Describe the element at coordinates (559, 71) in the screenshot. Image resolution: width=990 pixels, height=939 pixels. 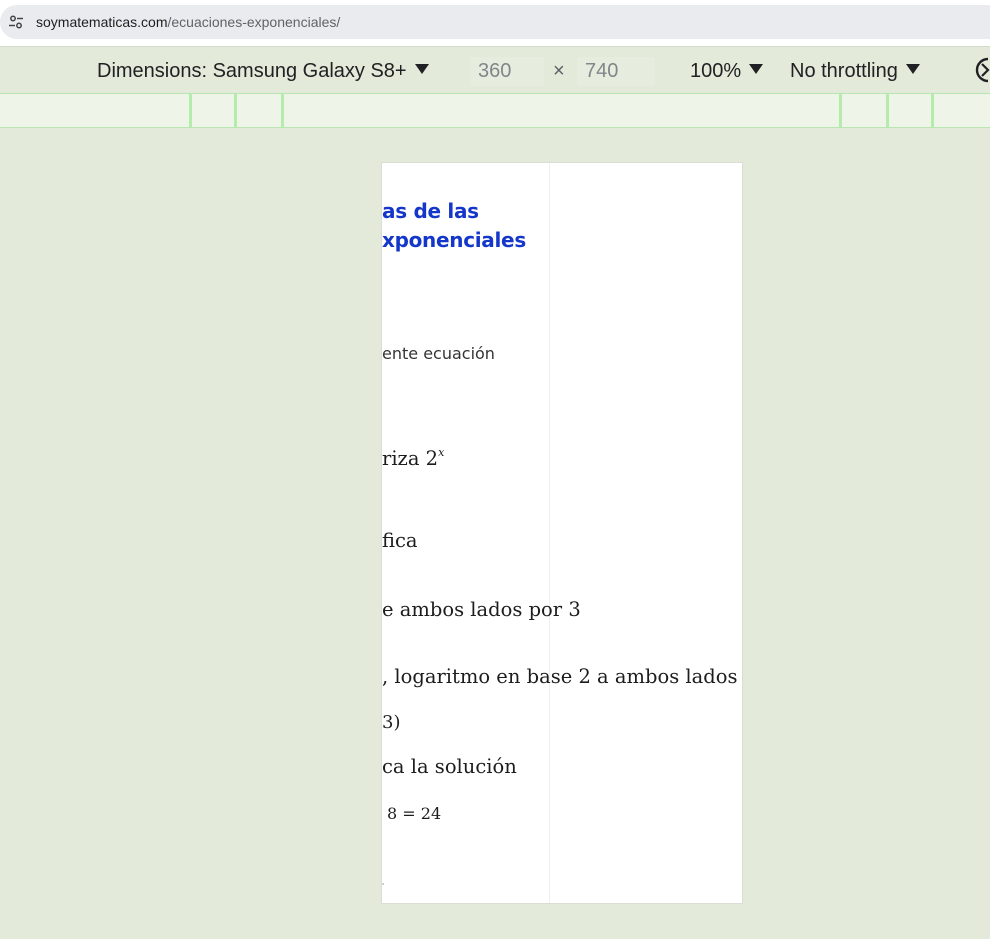
I see `times-symbol: ×` at that location.